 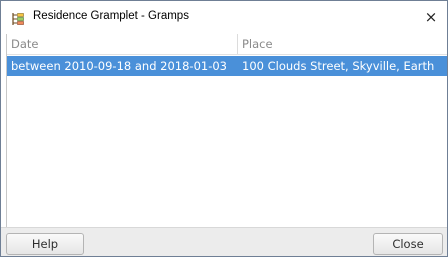 What do you see at coordinates (342, 44) in the screenshot?
I see `column-header-place: Place` at bounding box center [342, 44].